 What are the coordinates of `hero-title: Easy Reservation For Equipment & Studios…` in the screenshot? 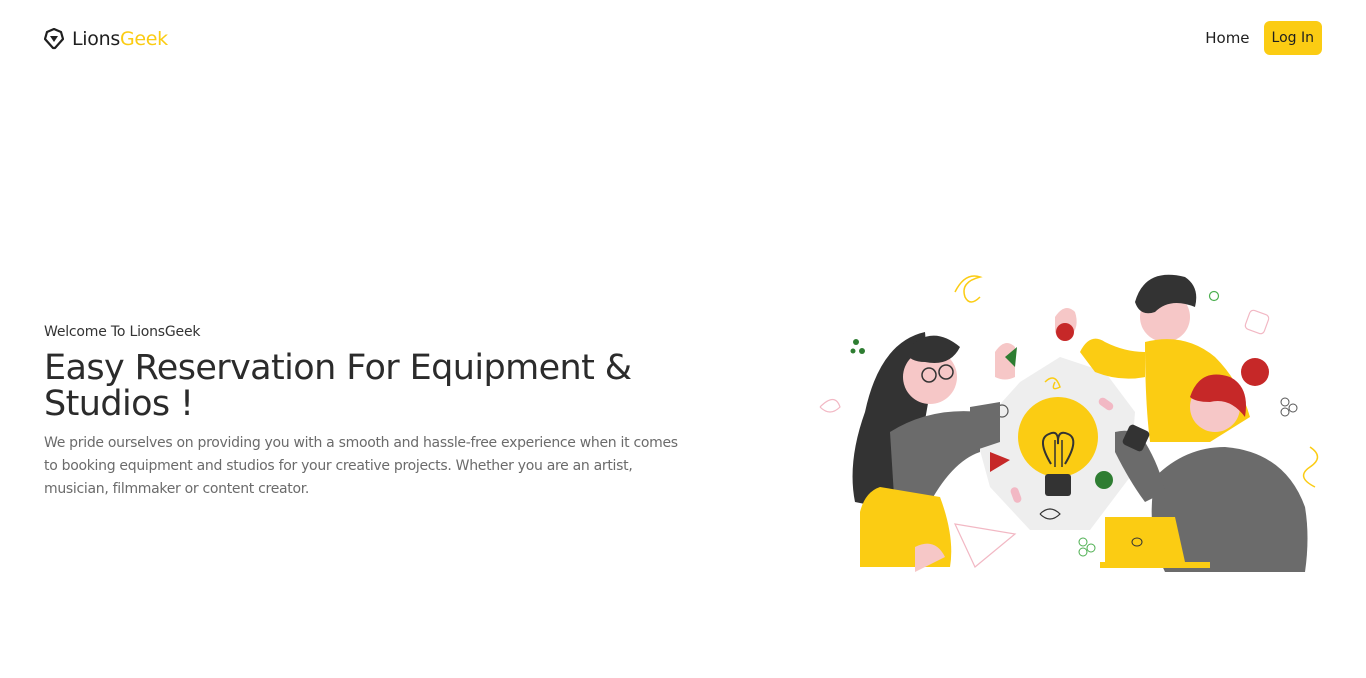 It's located at (338, 386).